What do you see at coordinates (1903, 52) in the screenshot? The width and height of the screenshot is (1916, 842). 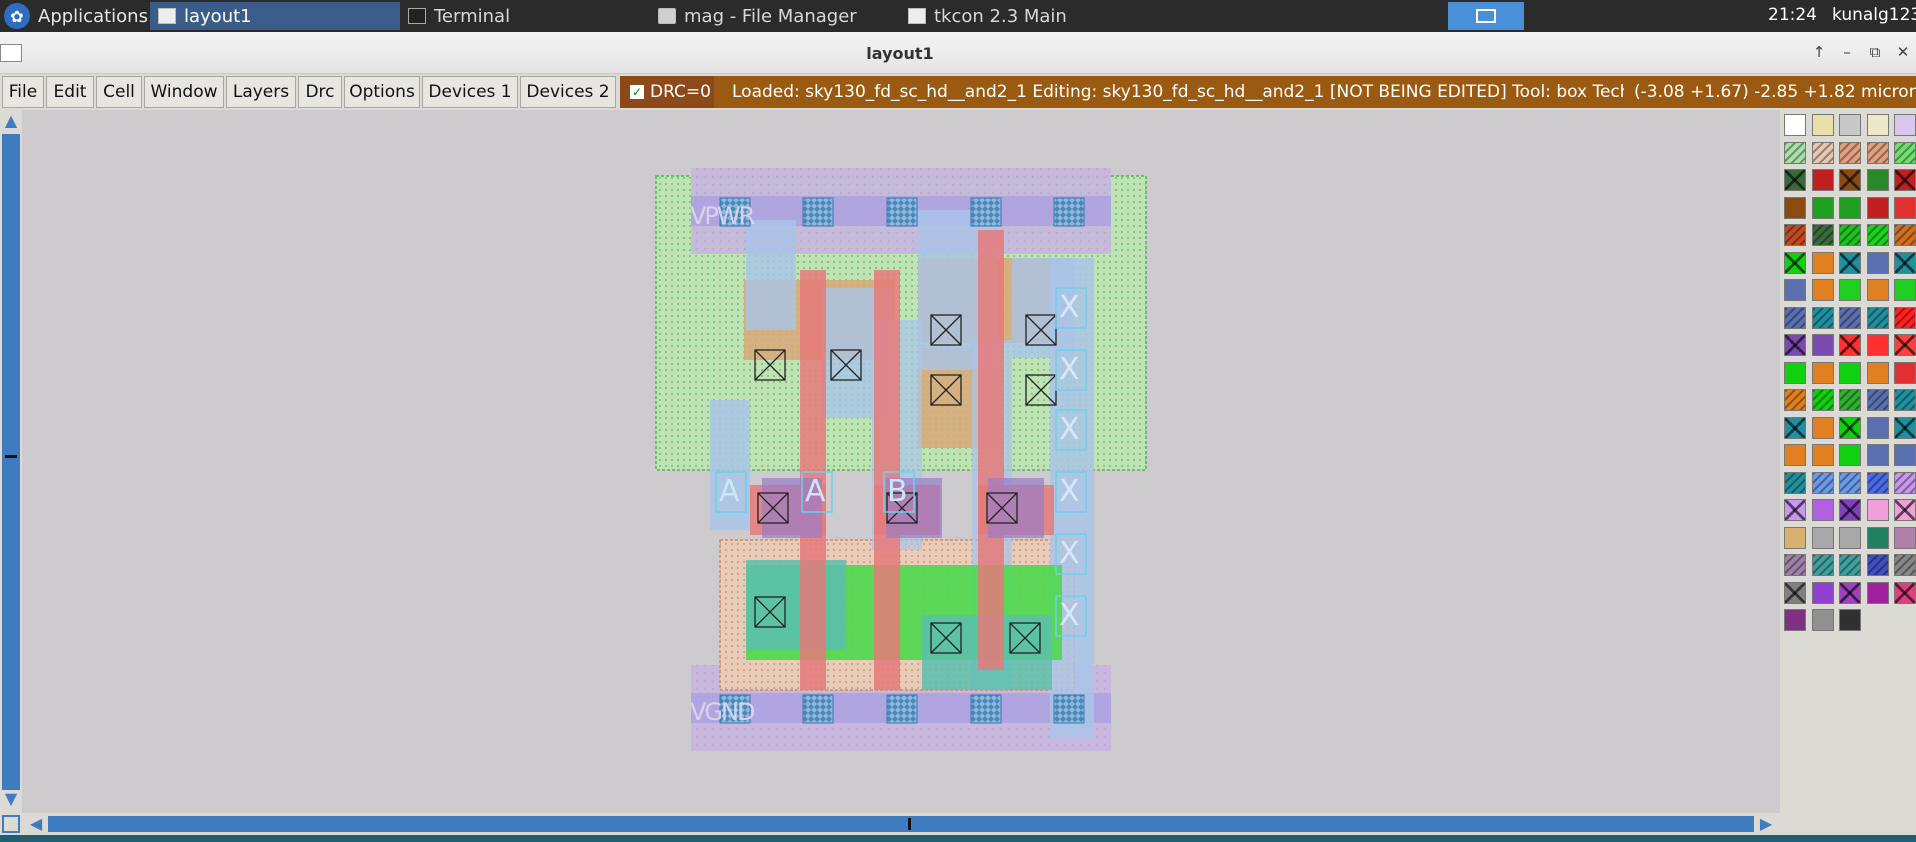 I see `close-button: ✕` at bounding box center [1903, 52].